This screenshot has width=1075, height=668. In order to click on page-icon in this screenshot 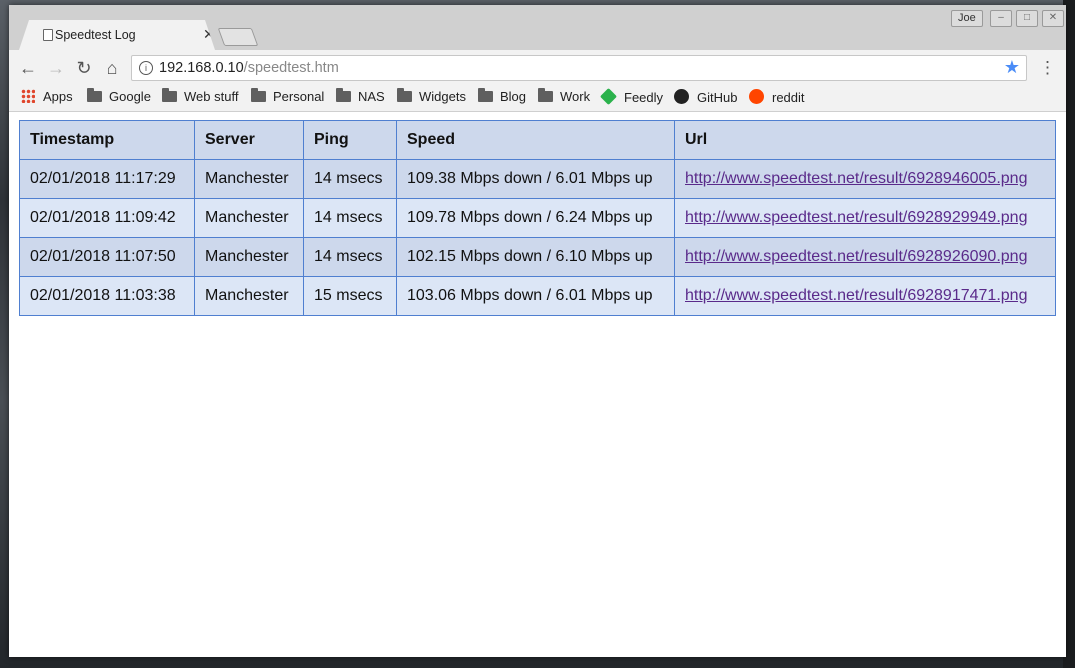, I will do `click(48, 35)`.